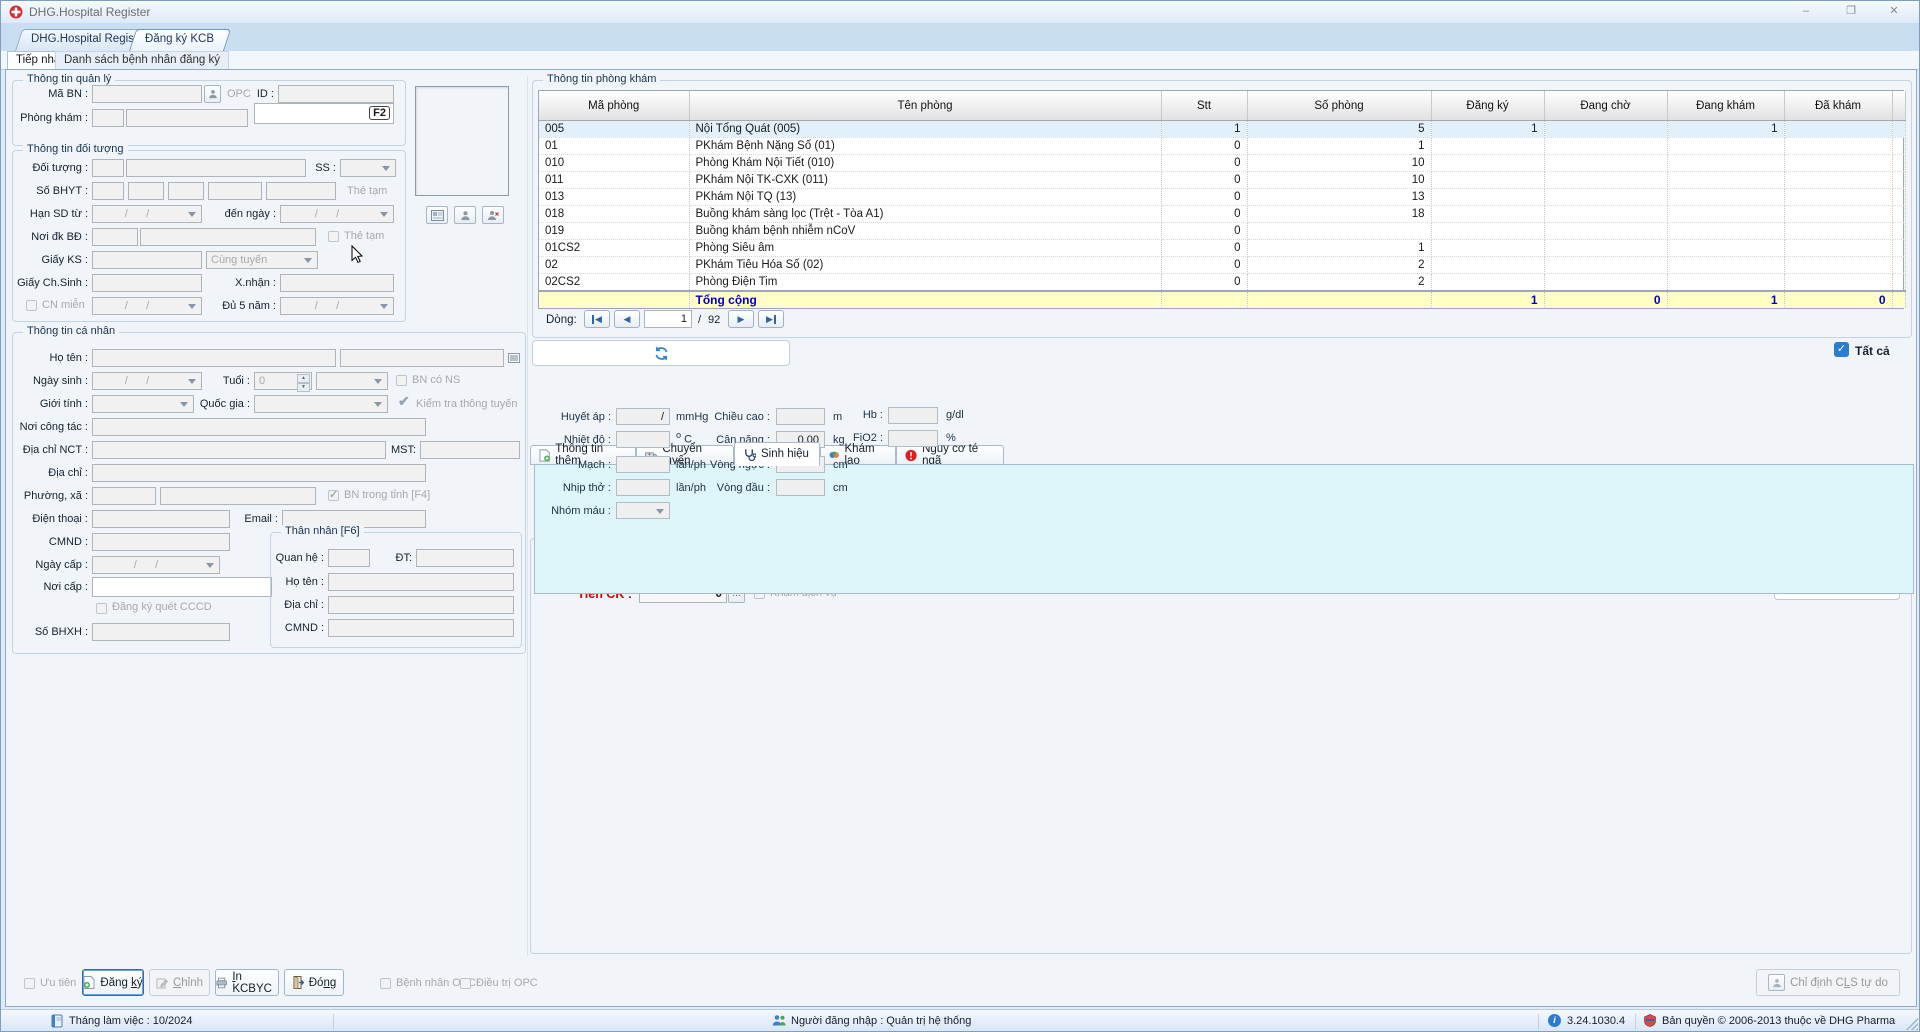 The width and height of the screenshot is (1920, 1032). What do you see at coordinates (1851, 11) in the screenshot?
I see `maximize-button: ❐` at bounding box center [1851, 11].